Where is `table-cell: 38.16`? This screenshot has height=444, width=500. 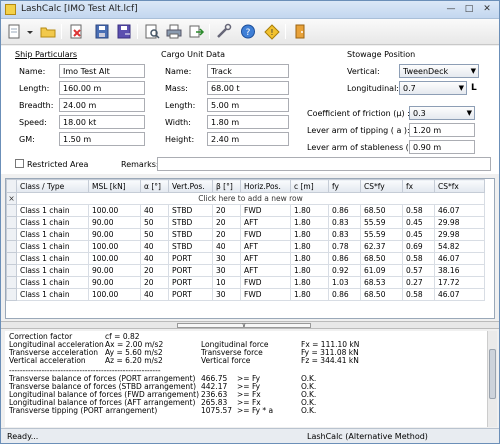
table-cell: 38.16 is located at coordinates (459, 270).